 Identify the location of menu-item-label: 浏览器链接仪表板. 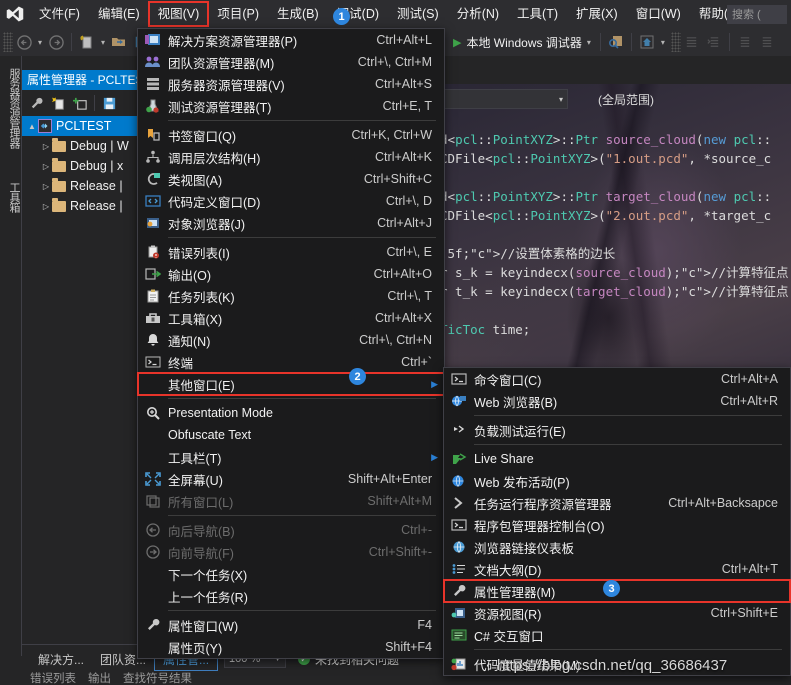
(524, 548).